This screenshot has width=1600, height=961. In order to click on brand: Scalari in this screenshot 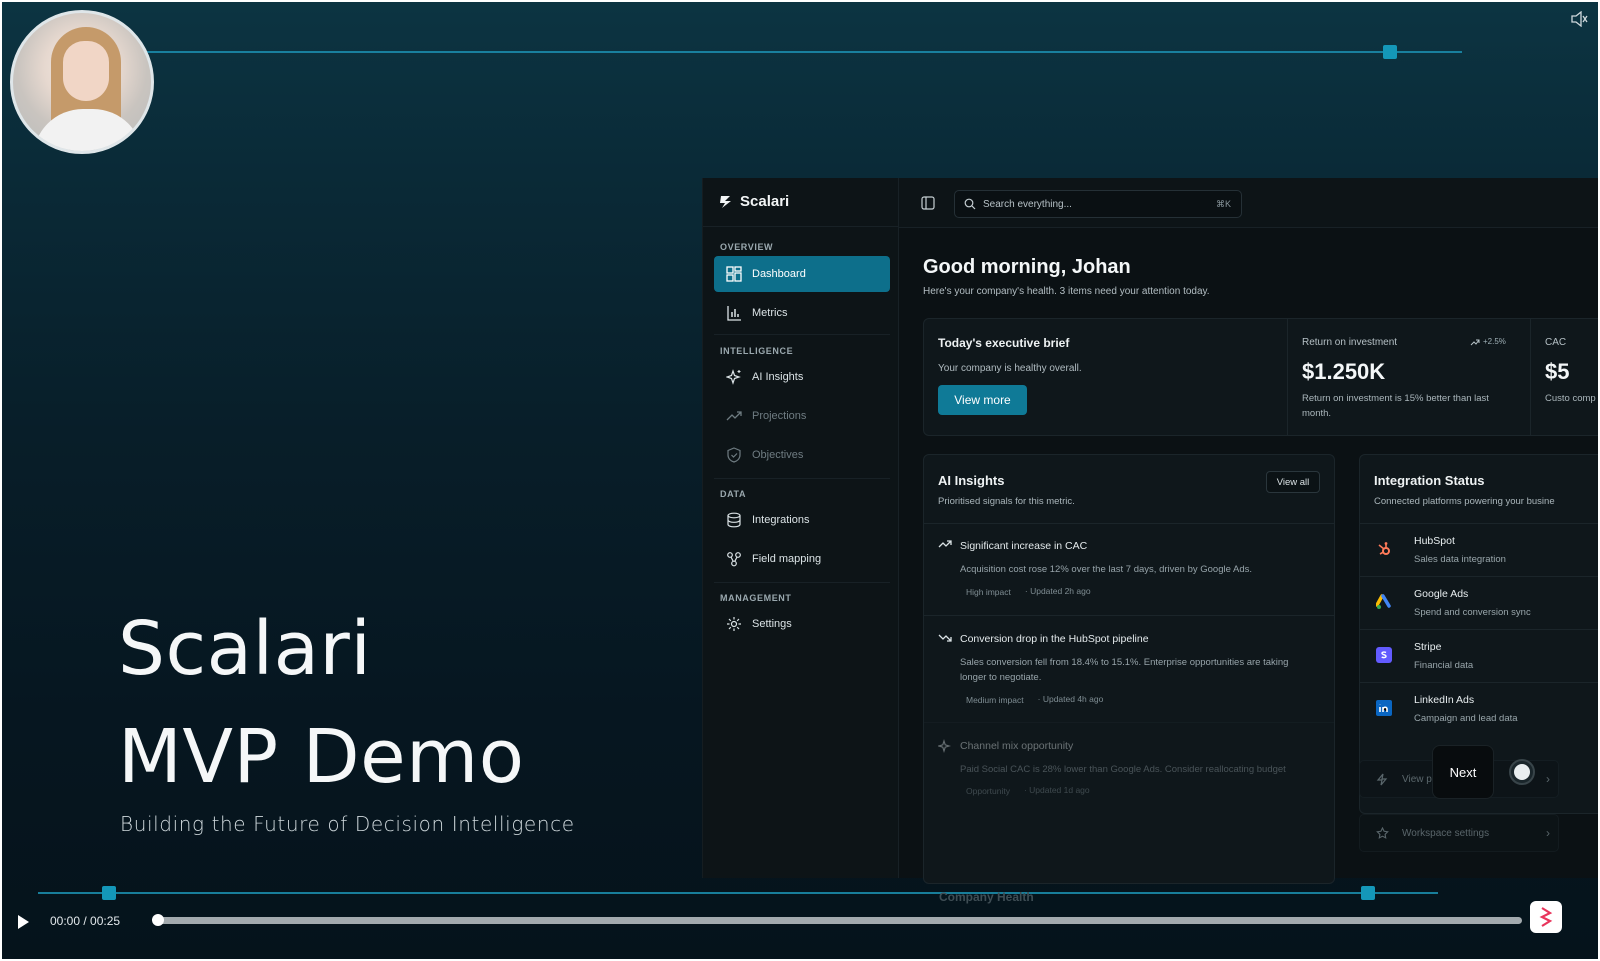, I will do `click(753, 201)`.